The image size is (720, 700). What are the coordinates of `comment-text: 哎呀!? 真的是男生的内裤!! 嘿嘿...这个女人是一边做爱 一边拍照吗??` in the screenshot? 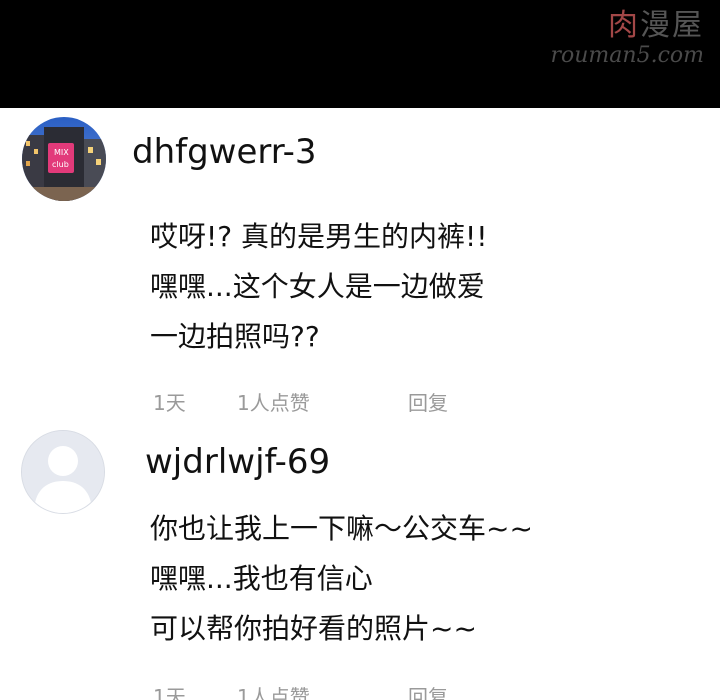 It's located at (318, 287).